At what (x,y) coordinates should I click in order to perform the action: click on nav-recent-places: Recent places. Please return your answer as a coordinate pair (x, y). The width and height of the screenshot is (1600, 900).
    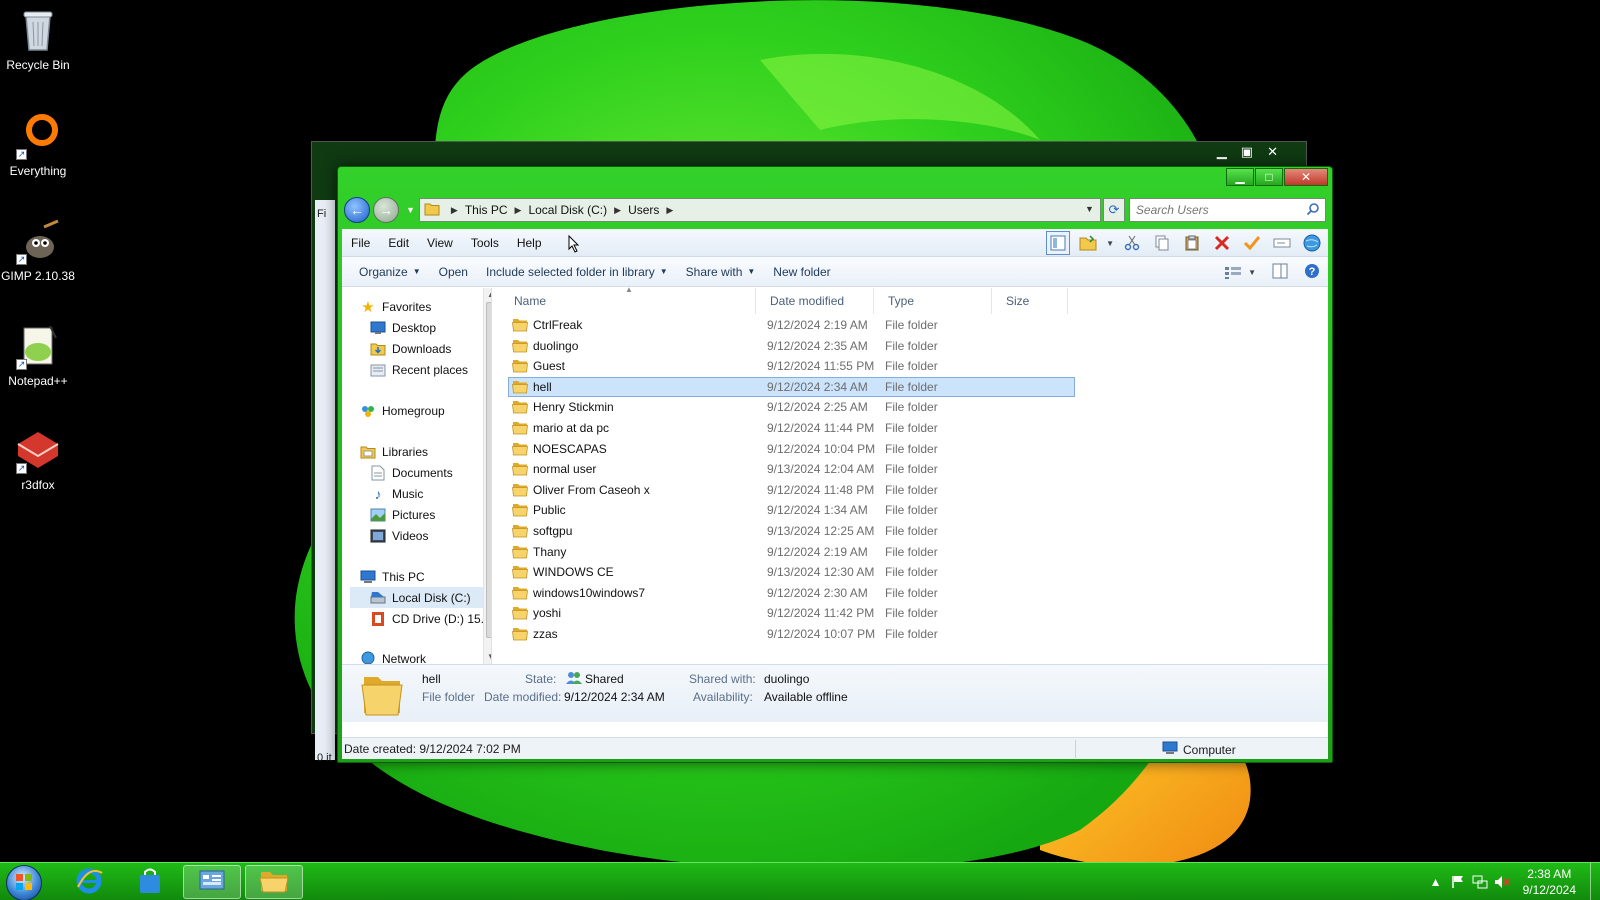
    Looking at the image, I should click on (419, 369).